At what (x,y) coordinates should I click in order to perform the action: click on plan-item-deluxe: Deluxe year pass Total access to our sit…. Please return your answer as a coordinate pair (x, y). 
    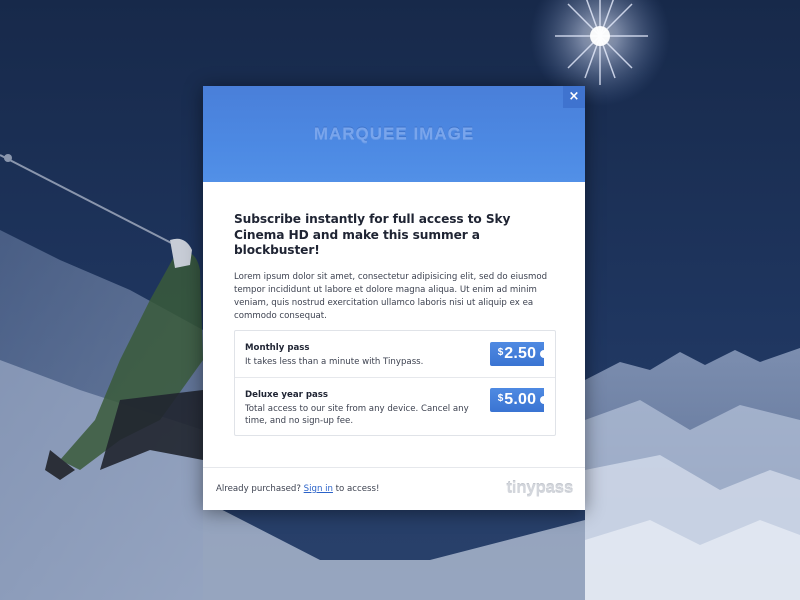
    Looking at the image, I should click on (395, 406).